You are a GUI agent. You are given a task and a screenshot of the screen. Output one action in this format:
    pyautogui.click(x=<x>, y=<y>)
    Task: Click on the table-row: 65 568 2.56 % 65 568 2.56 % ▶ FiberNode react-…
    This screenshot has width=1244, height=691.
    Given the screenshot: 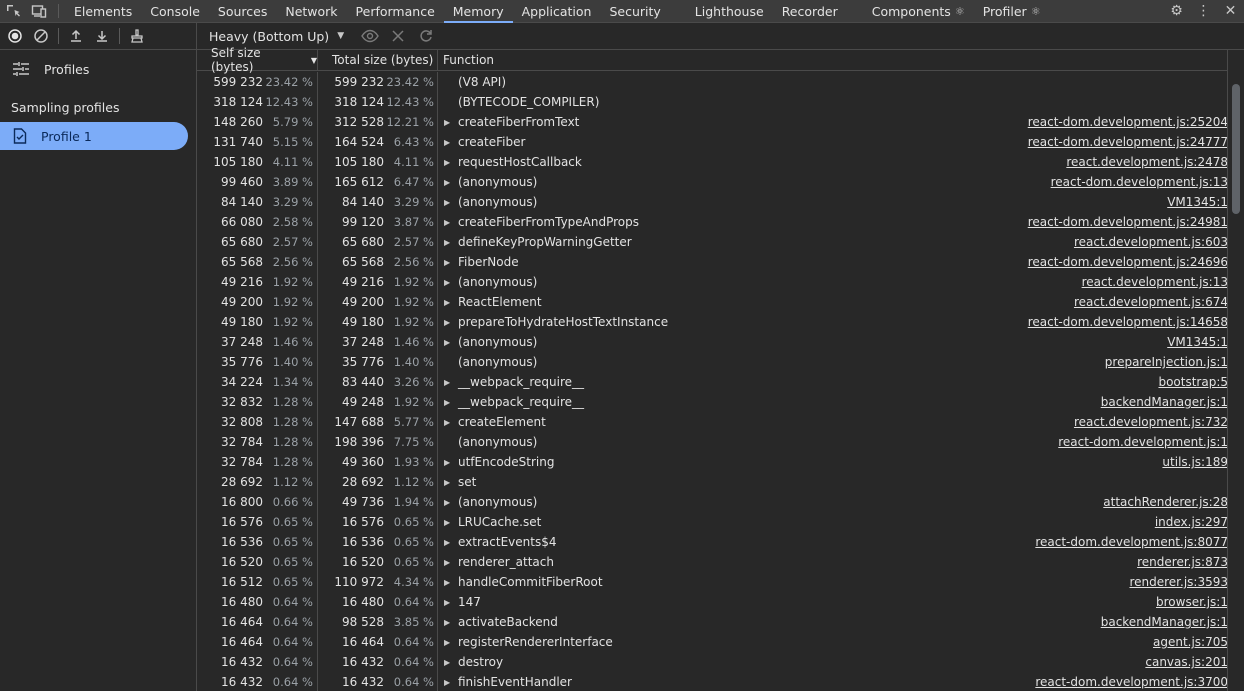 What is the action you would take?
    pyautogui.click(x=712, y=262)
    